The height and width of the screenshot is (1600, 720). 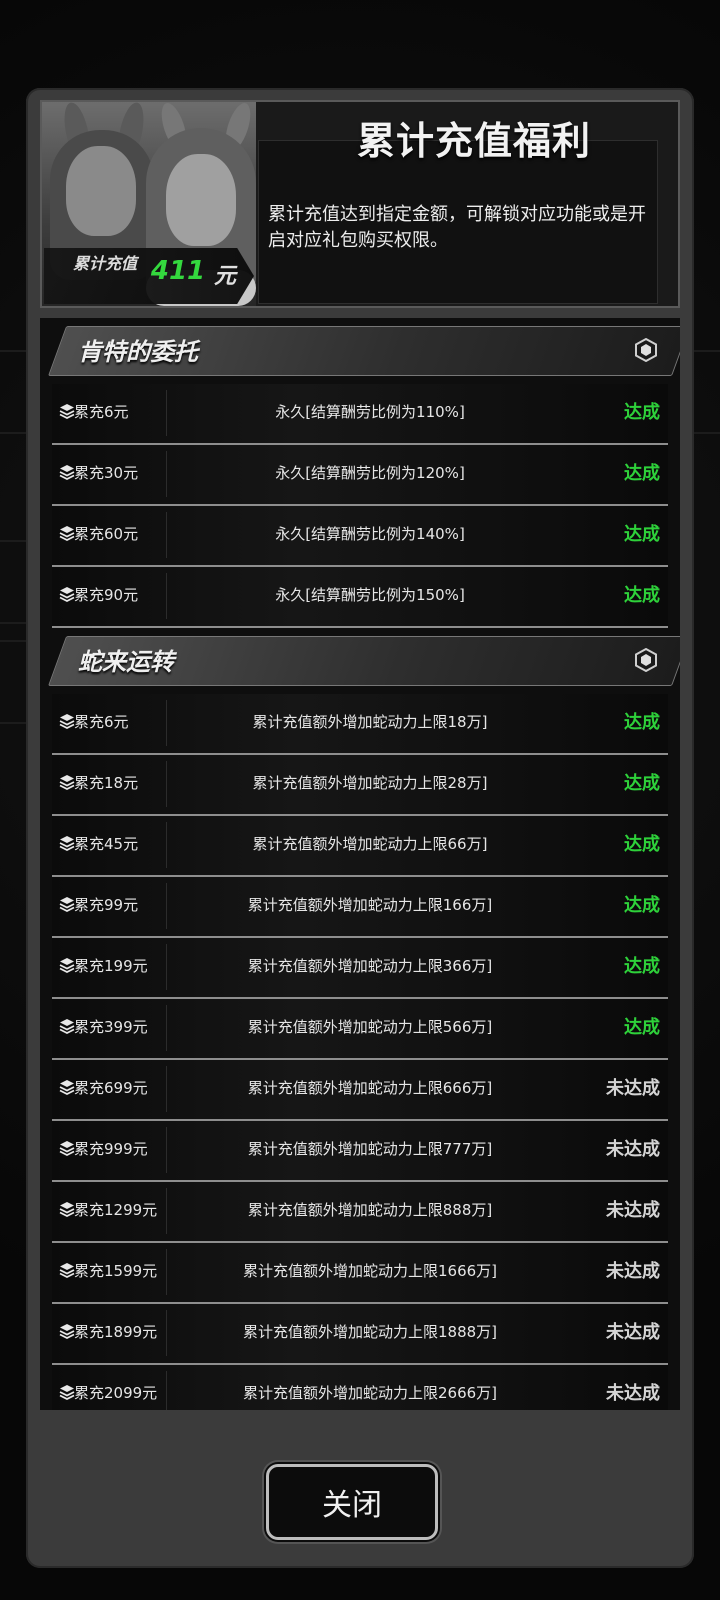 What do you see at coordinates (104, 263) in the screenshot?
I see `total-recharge-label: 累计充值` at bounding box center [104, 263].